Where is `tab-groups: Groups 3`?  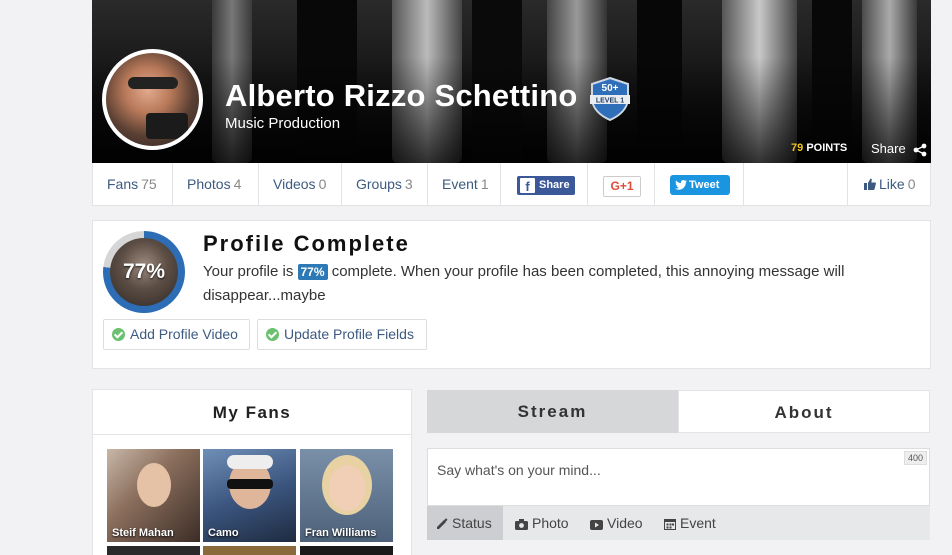 tab-groups: Groups 3 is located at coordinates (385, 184).